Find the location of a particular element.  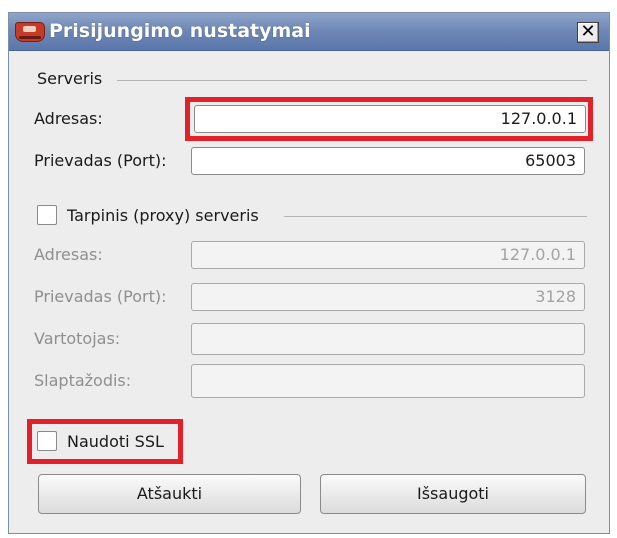

proxy-group-divider is located at coordinates (435, 216).